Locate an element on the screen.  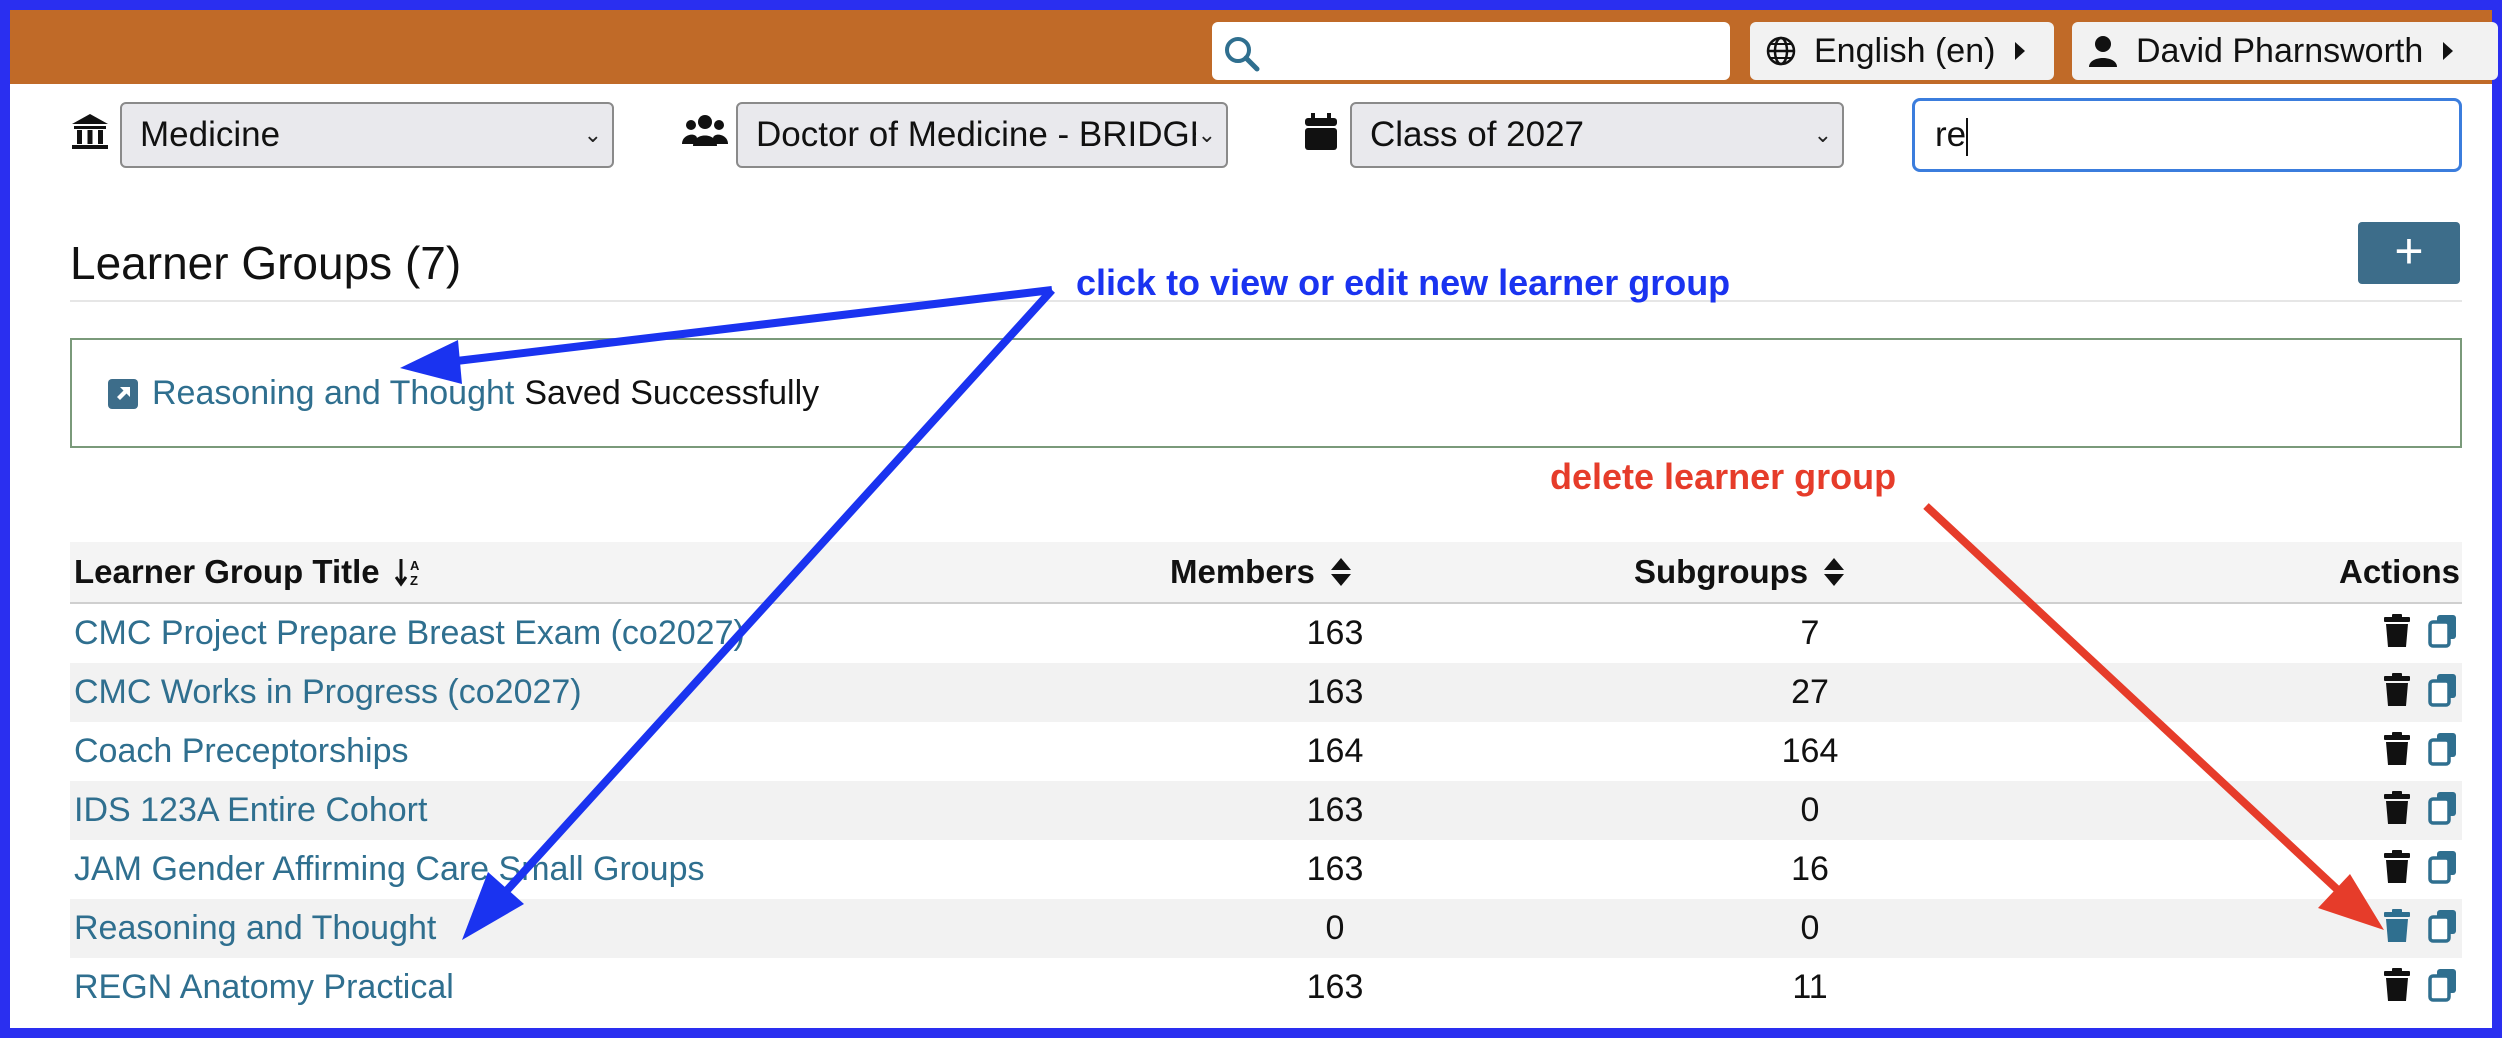
language-menu-button: English (en) is located at coordinates (1902, 51).